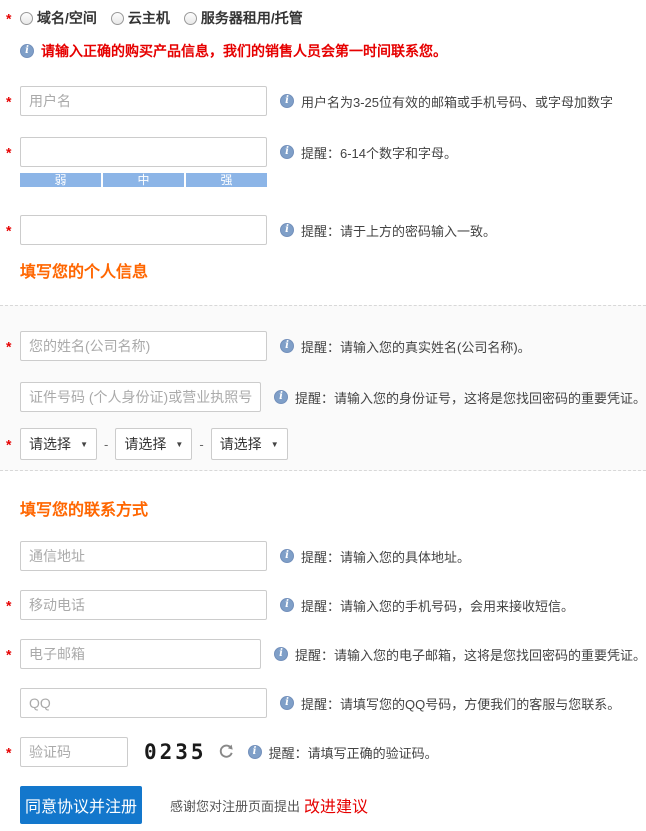 The height and width of the screenshot is (831, 646). I want to click on username-input, so click(143, 101).